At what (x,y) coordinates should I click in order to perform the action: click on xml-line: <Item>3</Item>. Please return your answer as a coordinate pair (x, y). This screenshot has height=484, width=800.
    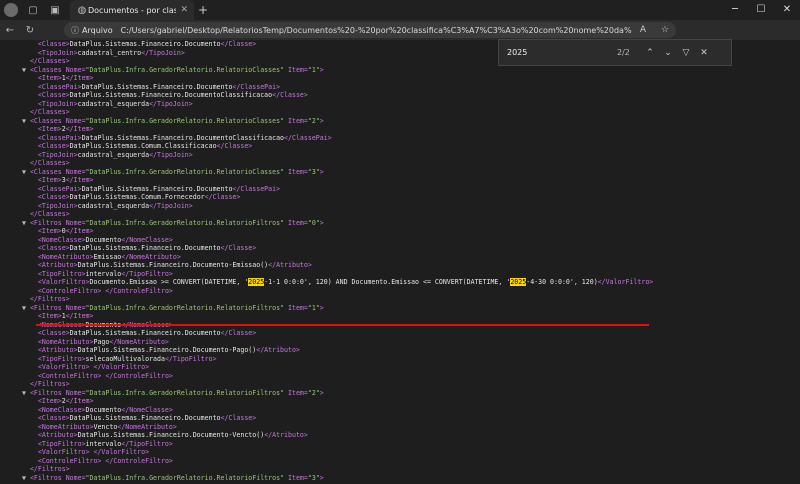
    Looking at the image, I should click on (337, 180).